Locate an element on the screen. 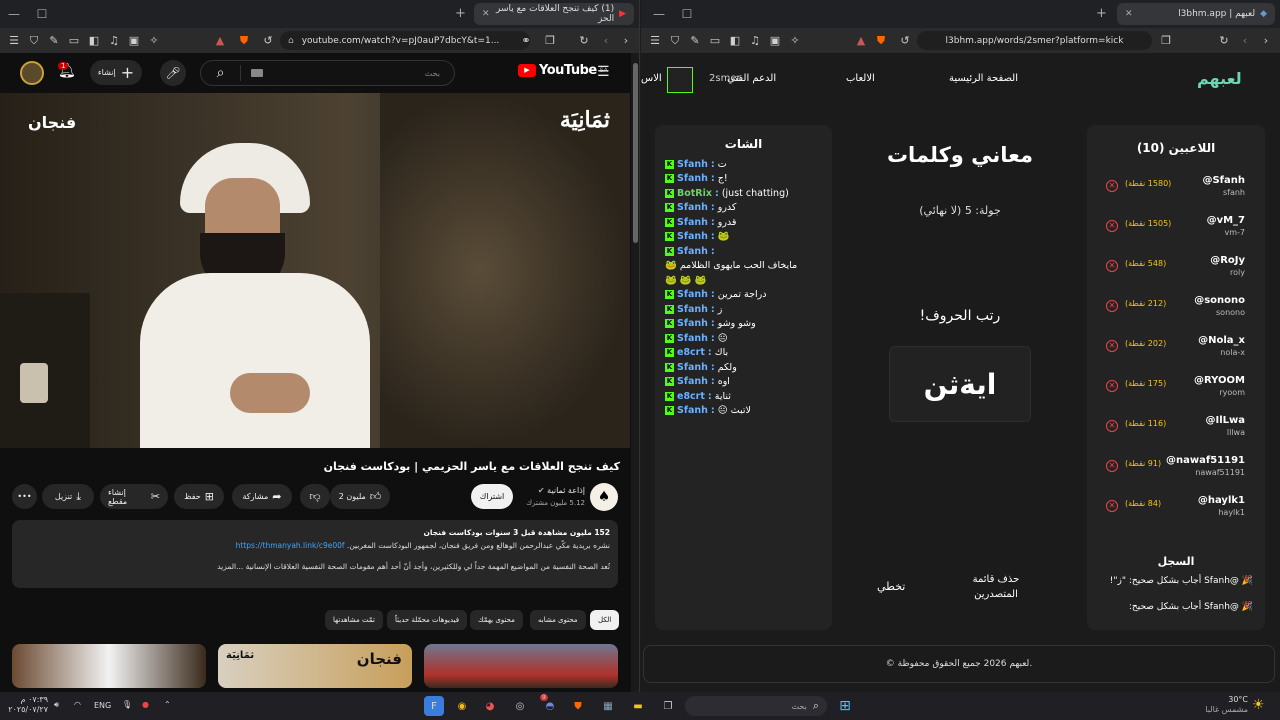 The image size is (1280, 720). site-info-icon: ⌂ is located at coordinates (291, 41).